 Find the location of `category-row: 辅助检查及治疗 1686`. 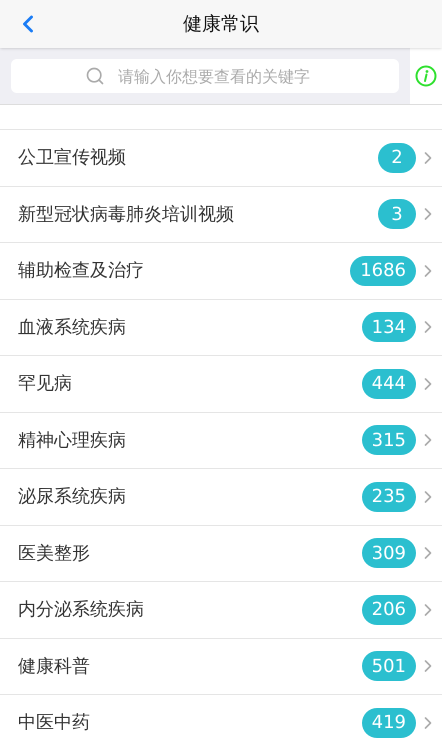

category-row: 辅助检查及治疗 1686 is located at coordinates (221, 271).